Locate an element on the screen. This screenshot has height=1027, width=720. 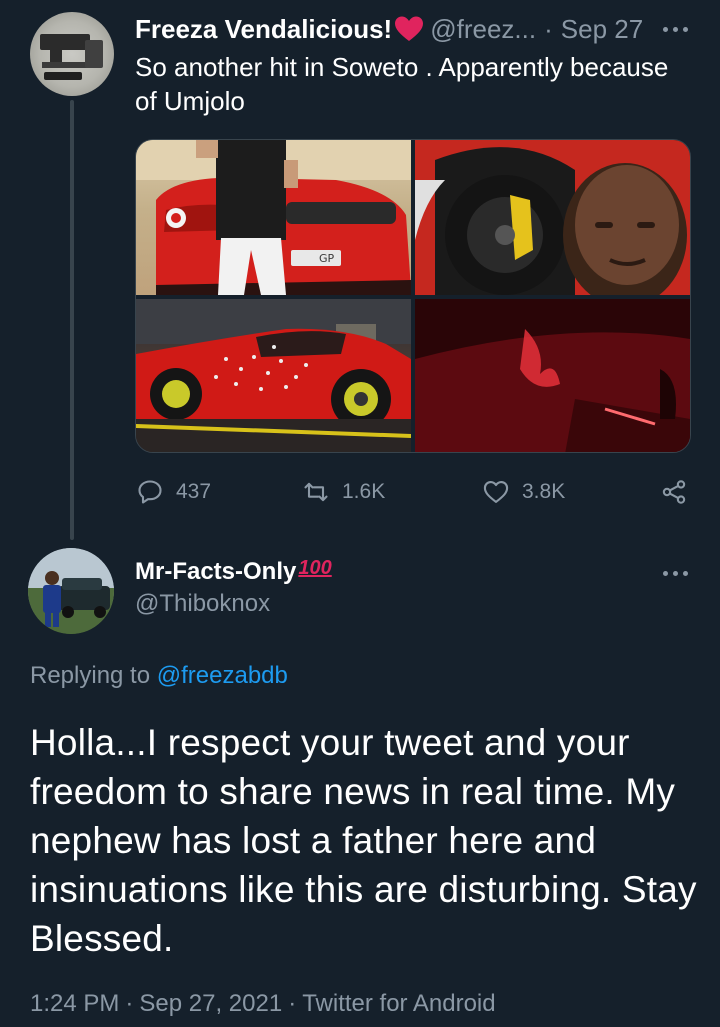
replying-handle-link: @freezabdb is located at coordinates (222, 675).